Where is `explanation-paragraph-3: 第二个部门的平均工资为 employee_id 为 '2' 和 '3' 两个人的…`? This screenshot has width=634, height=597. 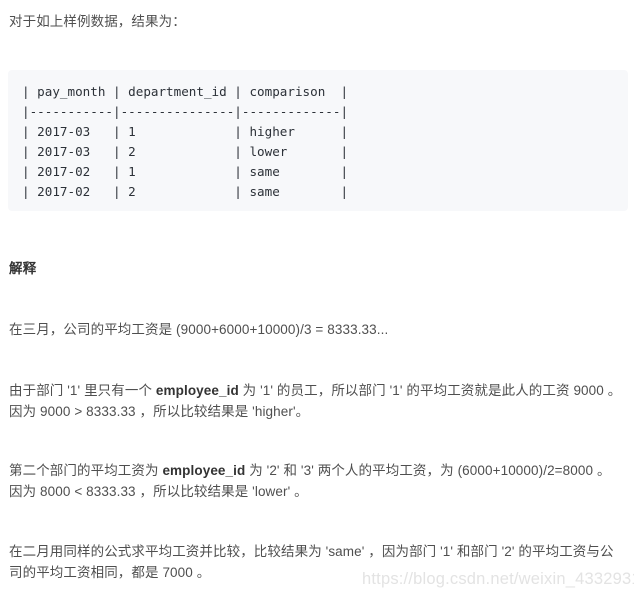
explanation-paragraph-3: 第二个部门的平均工资为 employee_id 为 '2' 和 '3' 两个人的… is located at coordinates (310, 481).